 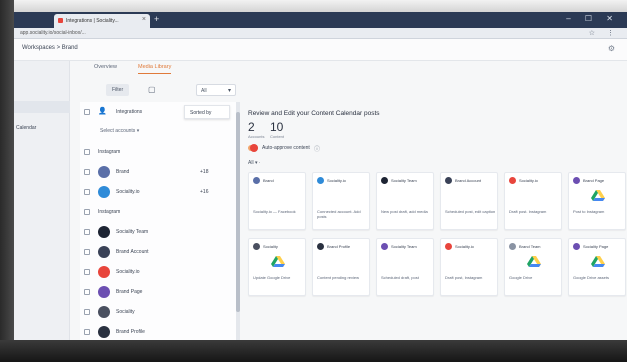 What do you see at coordinates (158, 253) in the screenshot?
I see `list-item: Brand Account` at bounding box center [158, 253].